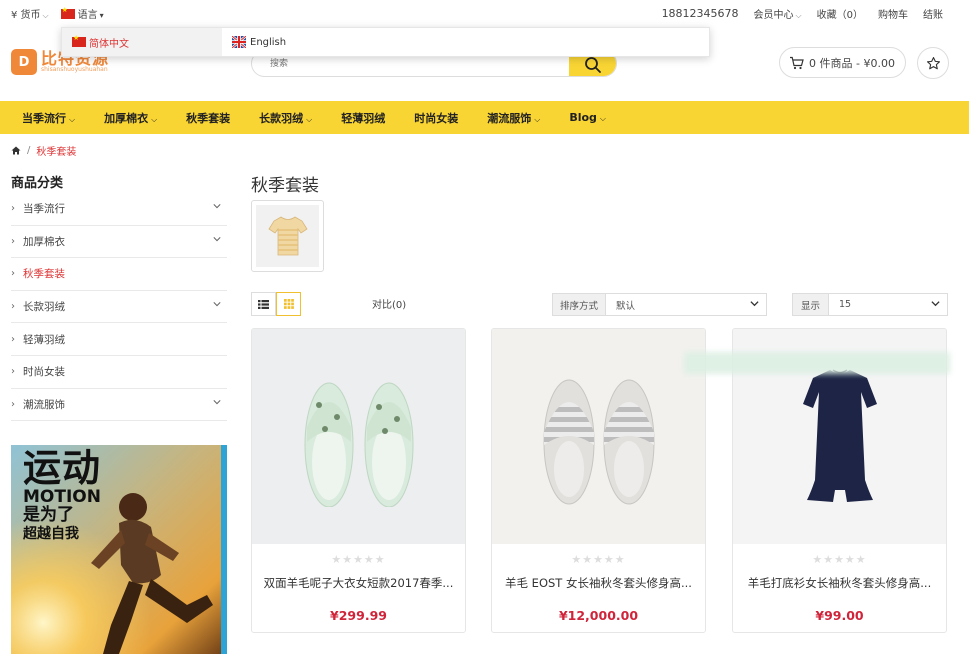 This screenshot has width=969, height=654. Describe the element at coordinates (51, 534) in the screenshot. I see `banner-line: 超越自我` at that location.